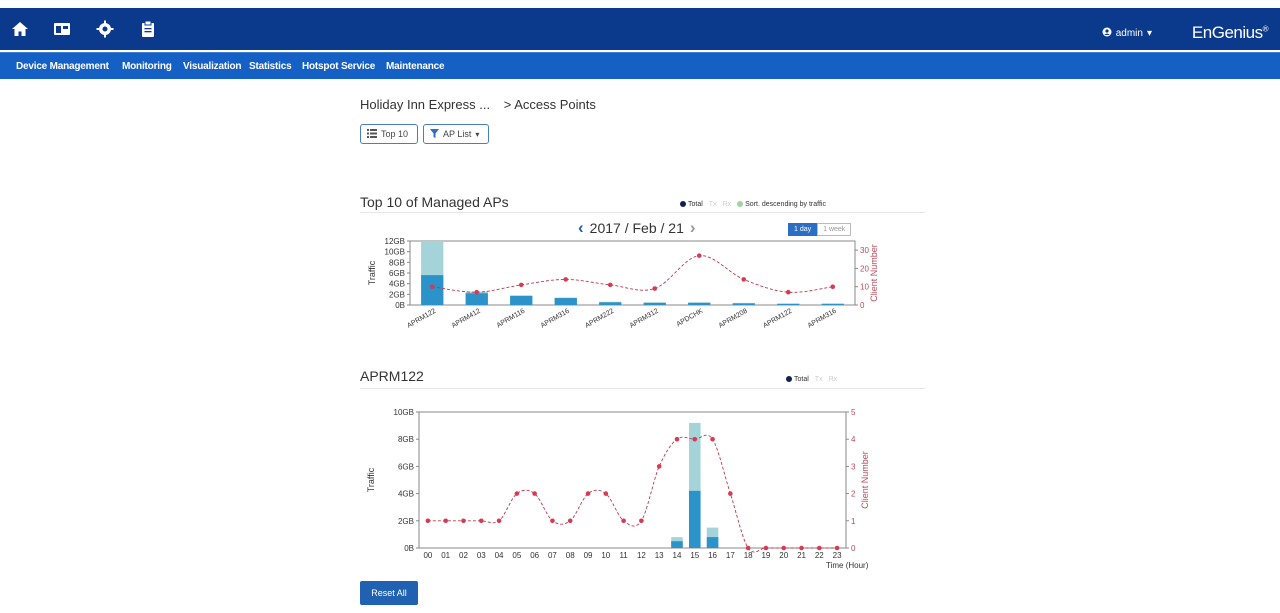 The image size is (1280, 613). Describe the element at coordinates (511, 319) in the screenshot. I see `x-tick-label: APRM116` at that location.